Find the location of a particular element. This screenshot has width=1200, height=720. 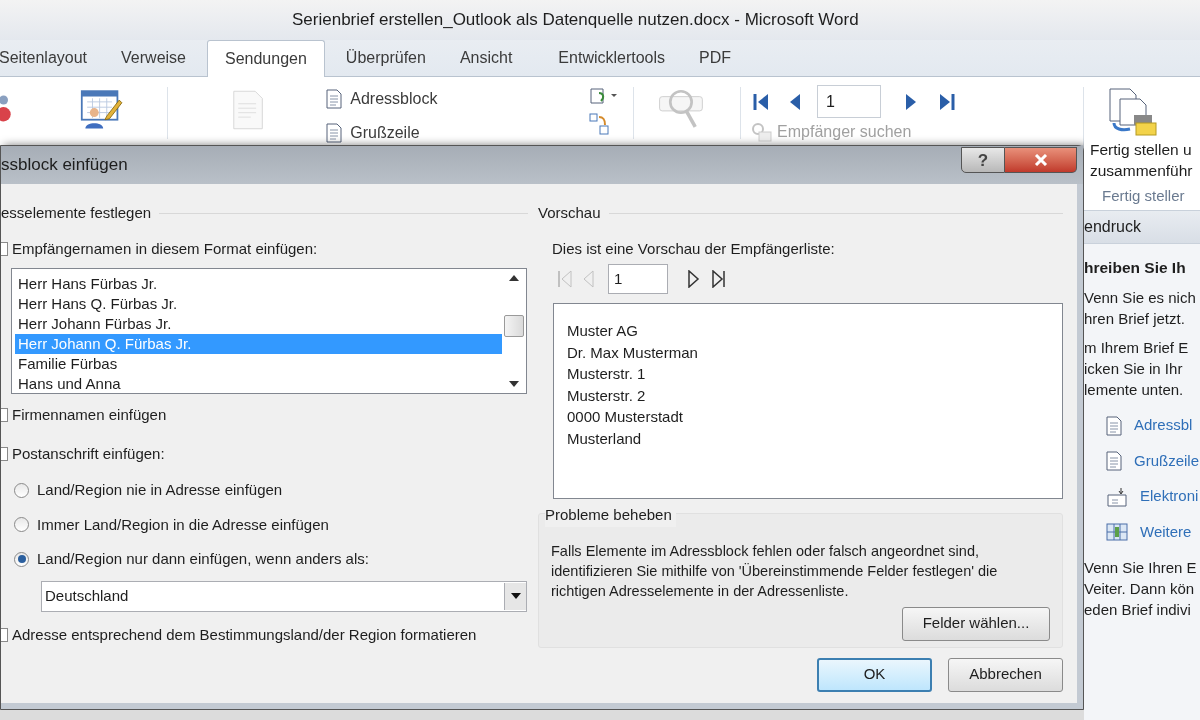

envelope-icon is located at coordinates (1117, 496).